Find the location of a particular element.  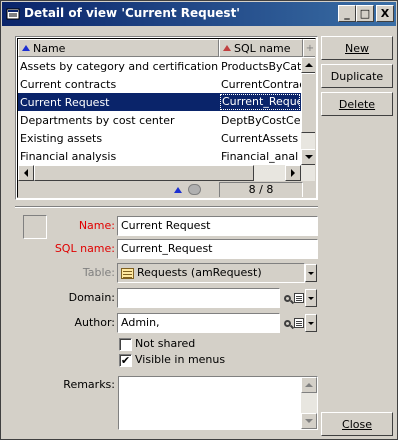

scroll-left-button is located at coordinates (26, 173).